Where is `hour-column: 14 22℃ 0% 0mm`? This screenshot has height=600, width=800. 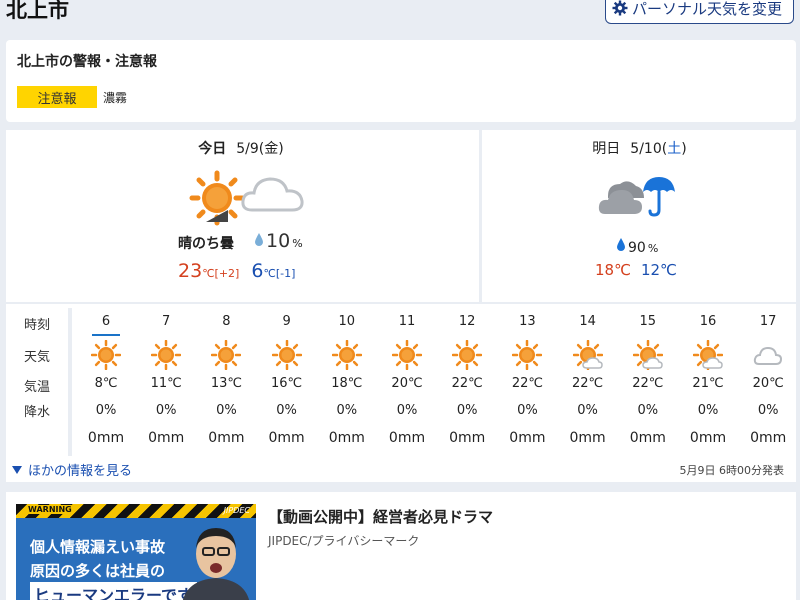 hour-column: 14 22℃ 0% 0mm is located at coordinates (588, 381).